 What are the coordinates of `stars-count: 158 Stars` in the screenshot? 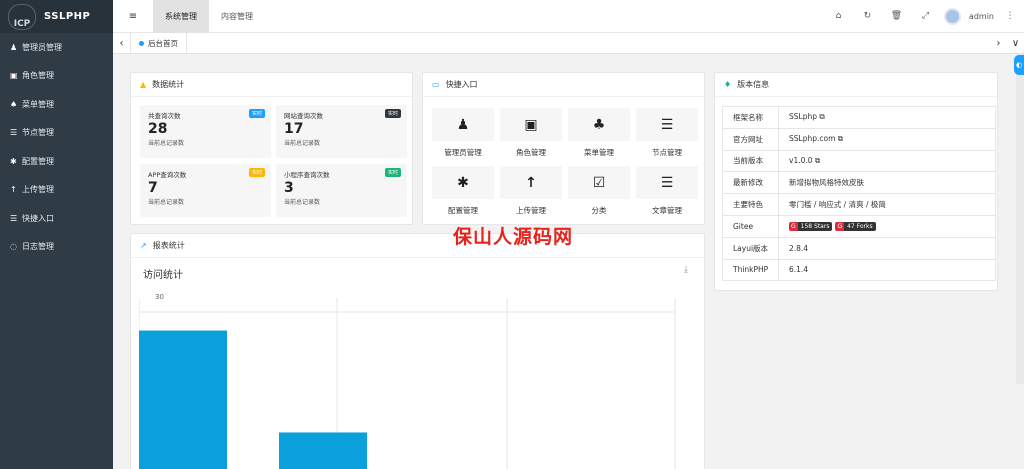 It's located at (815, 227).